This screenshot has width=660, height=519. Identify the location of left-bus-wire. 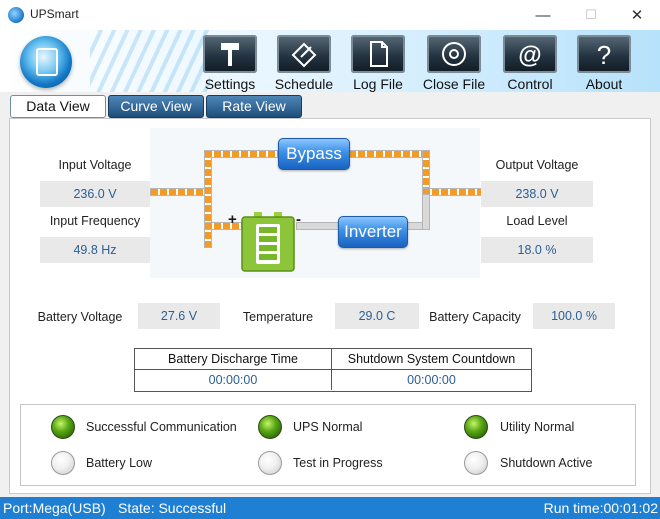
(208, 199).